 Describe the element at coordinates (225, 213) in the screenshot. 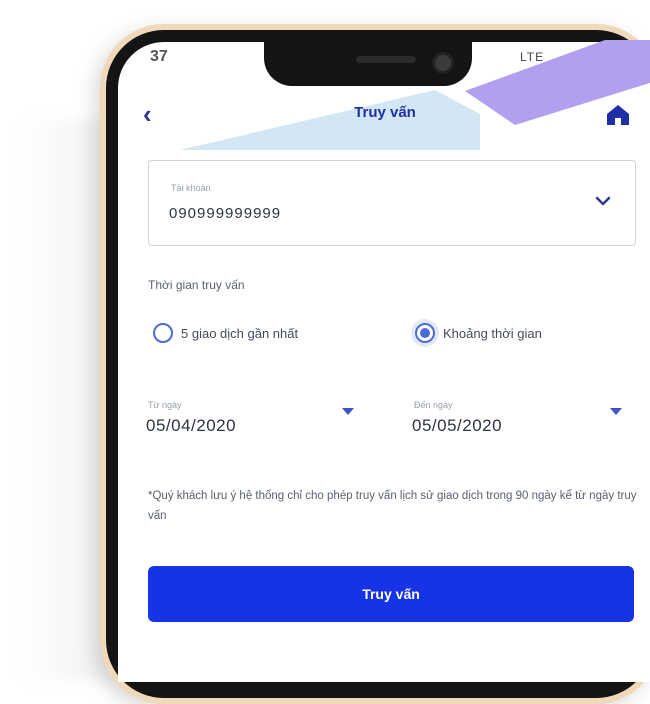

I see `account-value: 090999999999` at that location.